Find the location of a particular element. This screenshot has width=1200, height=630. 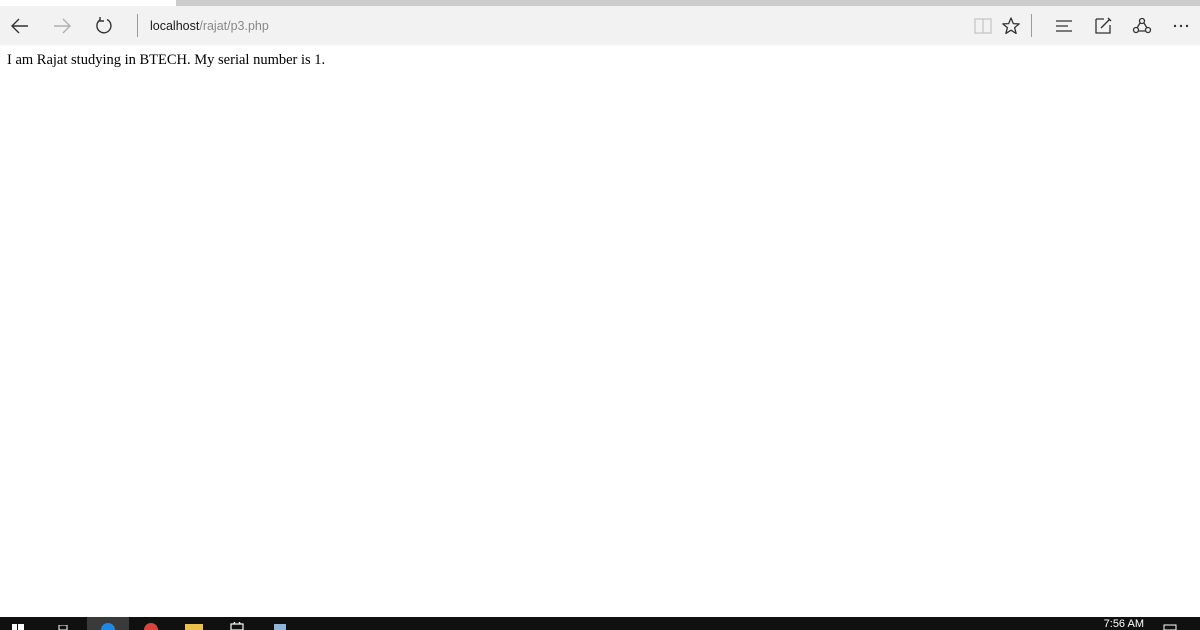

taskbar-app-edge is located at coordinates (108, 623).